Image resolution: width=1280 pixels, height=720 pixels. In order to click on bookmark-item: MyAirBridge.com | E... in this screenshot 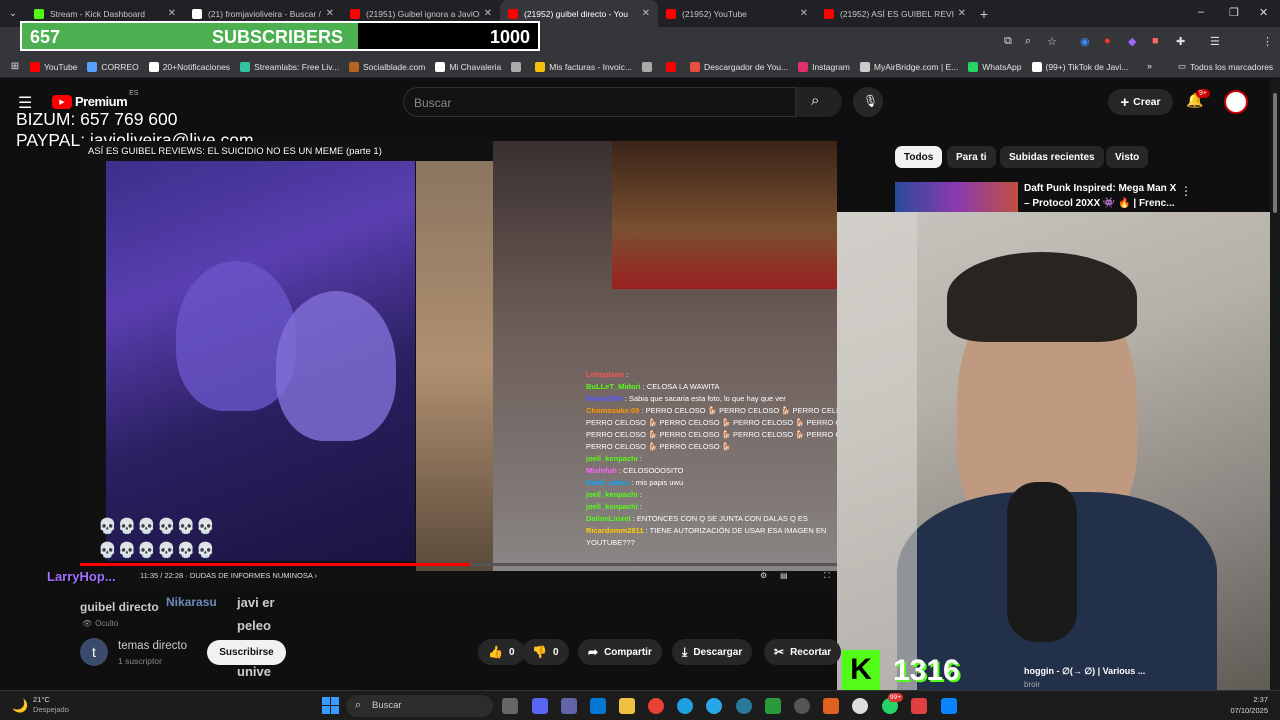, I will do `click(909, 66)`.